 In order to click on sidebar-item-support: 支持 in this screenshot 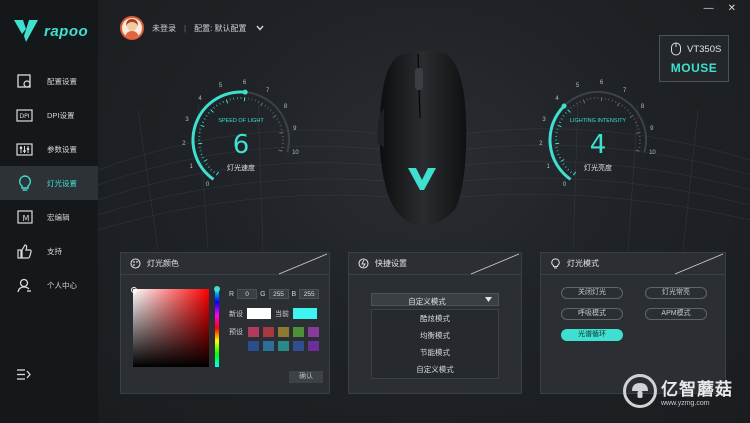, I will do `click(49, 251)`.